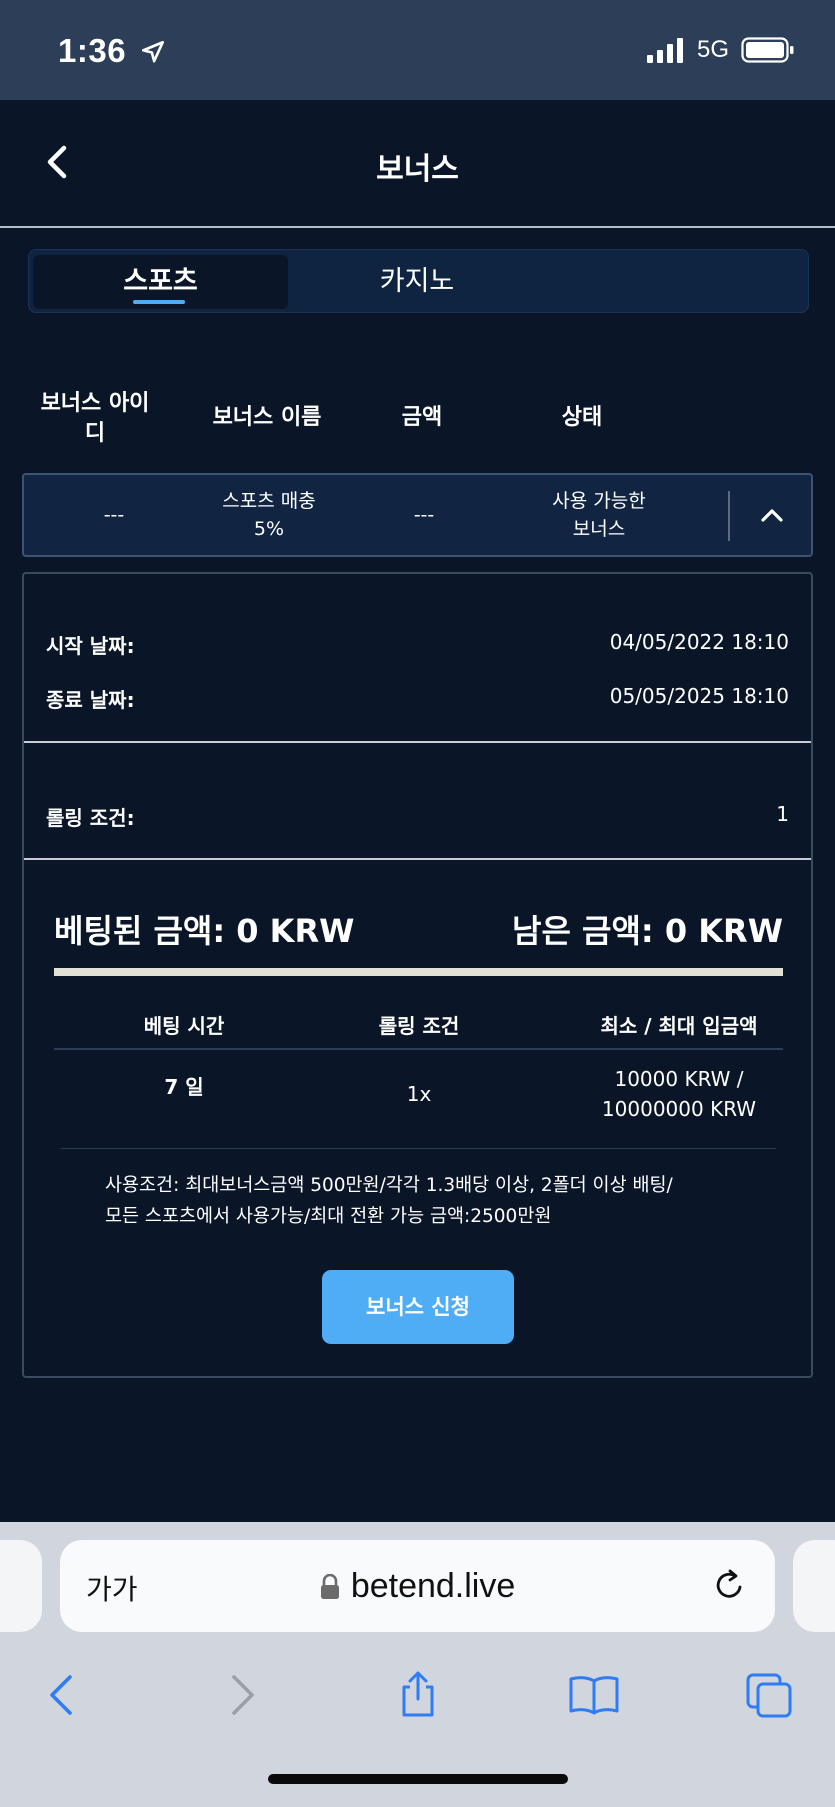 This screenshot has width=835, height=1807. I want to click on status-time: 1:36, so click(112, 51).